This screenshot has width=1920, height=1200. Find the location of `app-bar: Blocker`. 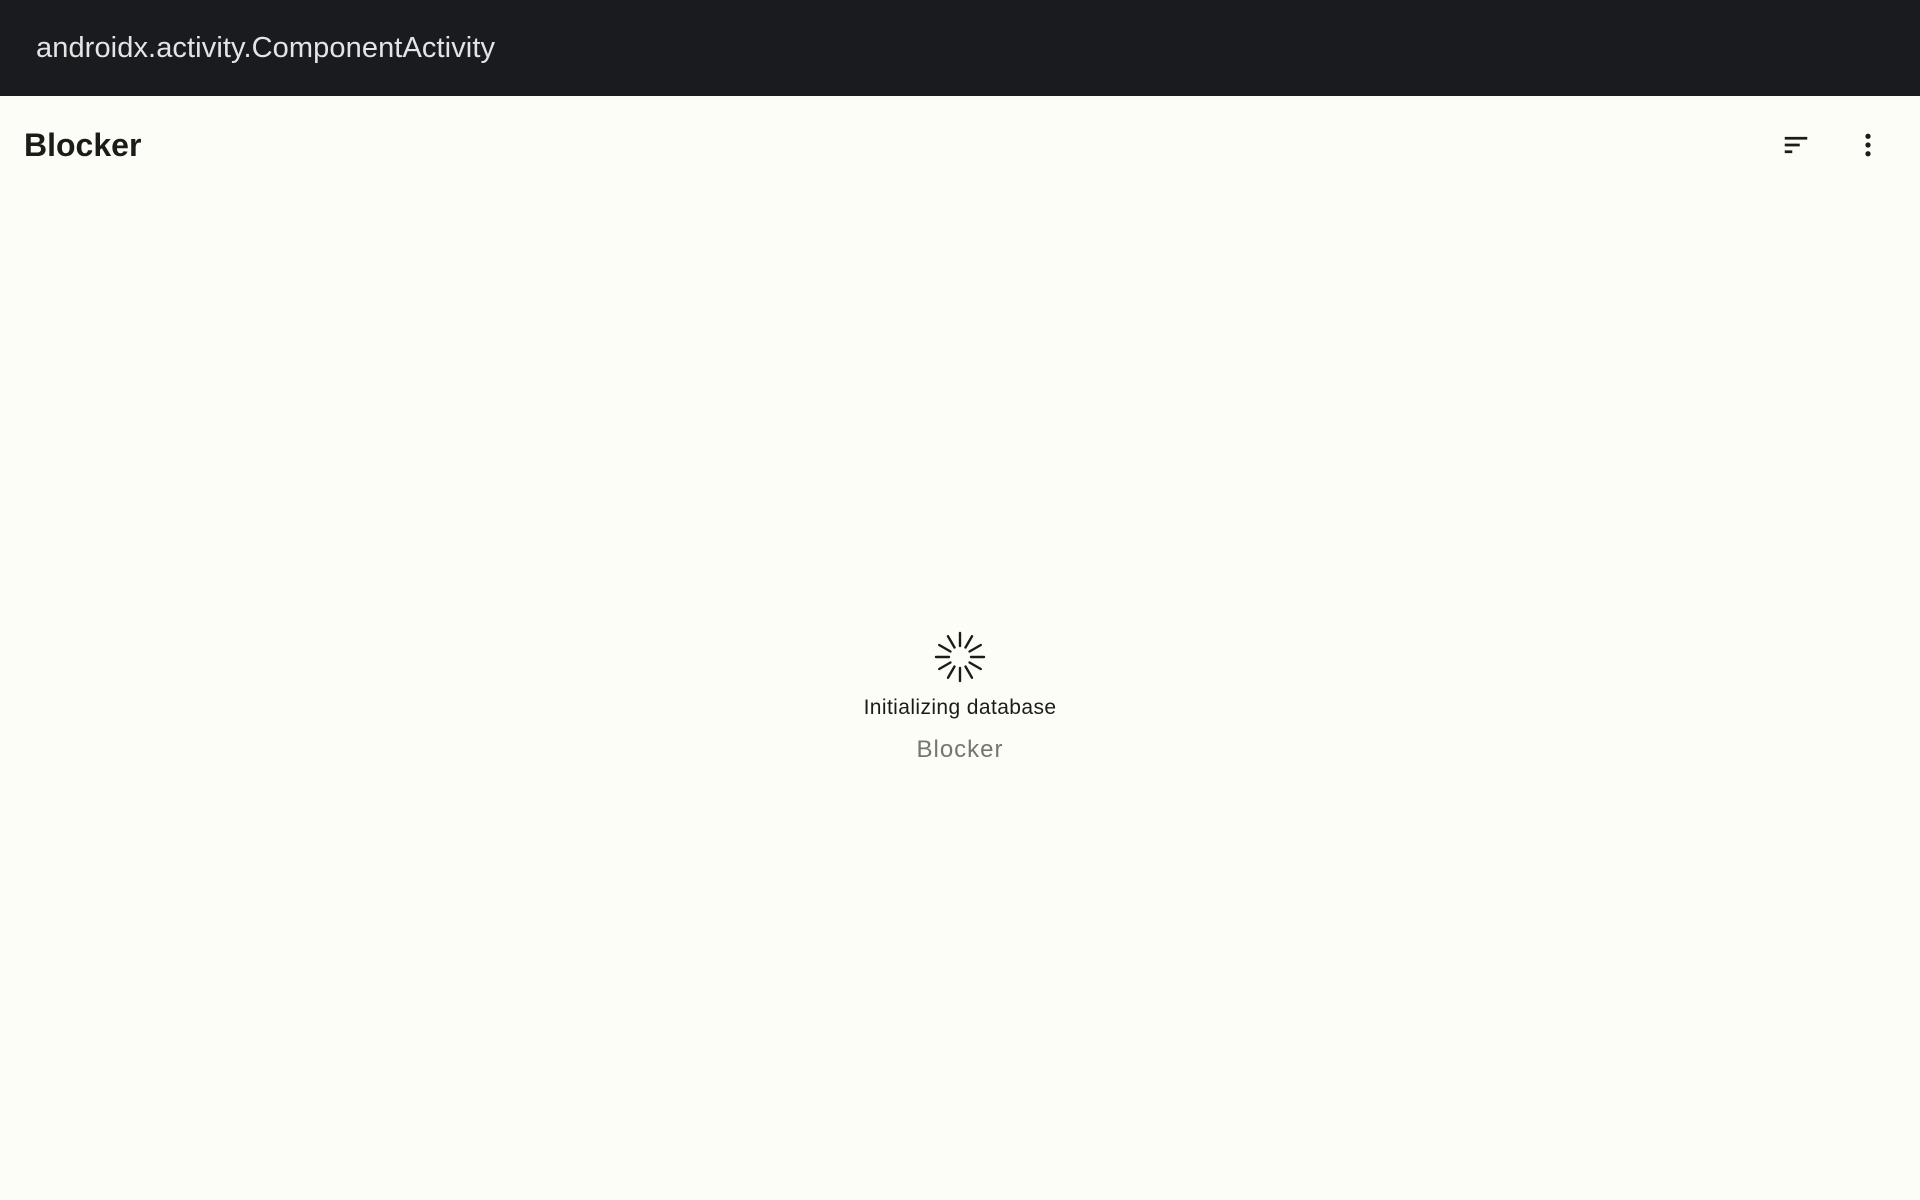

app-bar: Blocker is located at coordinates (960, 145).